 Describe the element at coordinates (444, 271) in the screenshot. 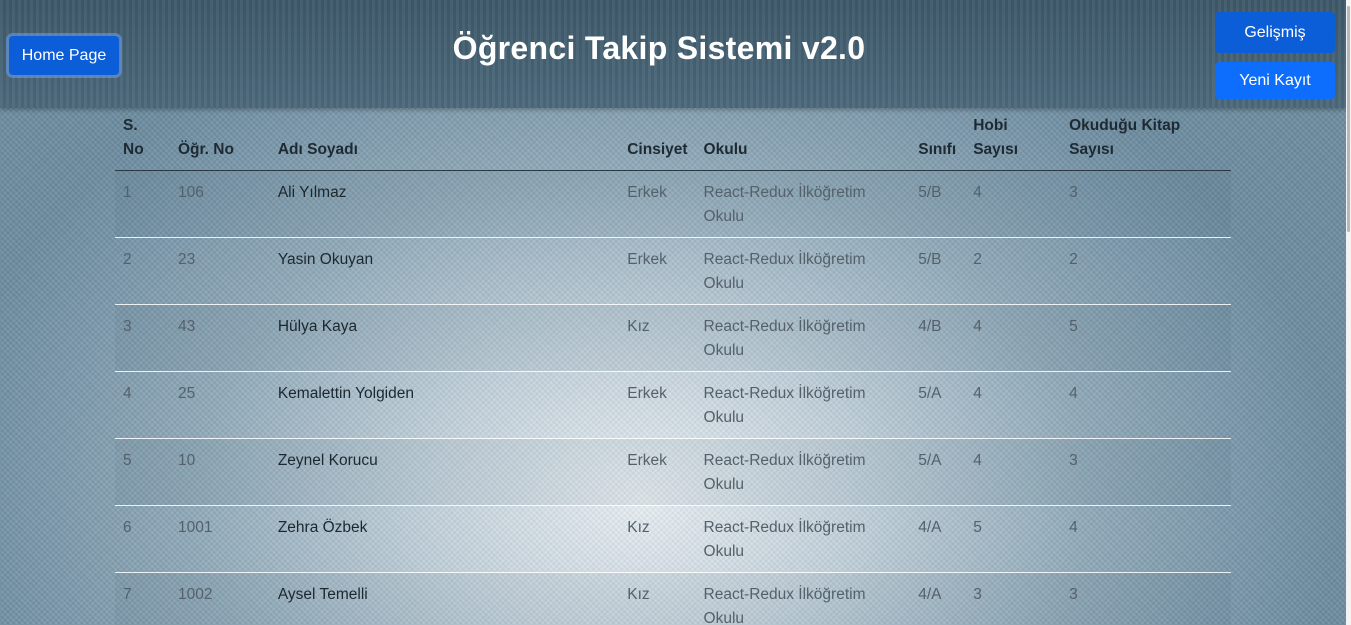

I see `cell-name: Yasin Okuyan` at that location.